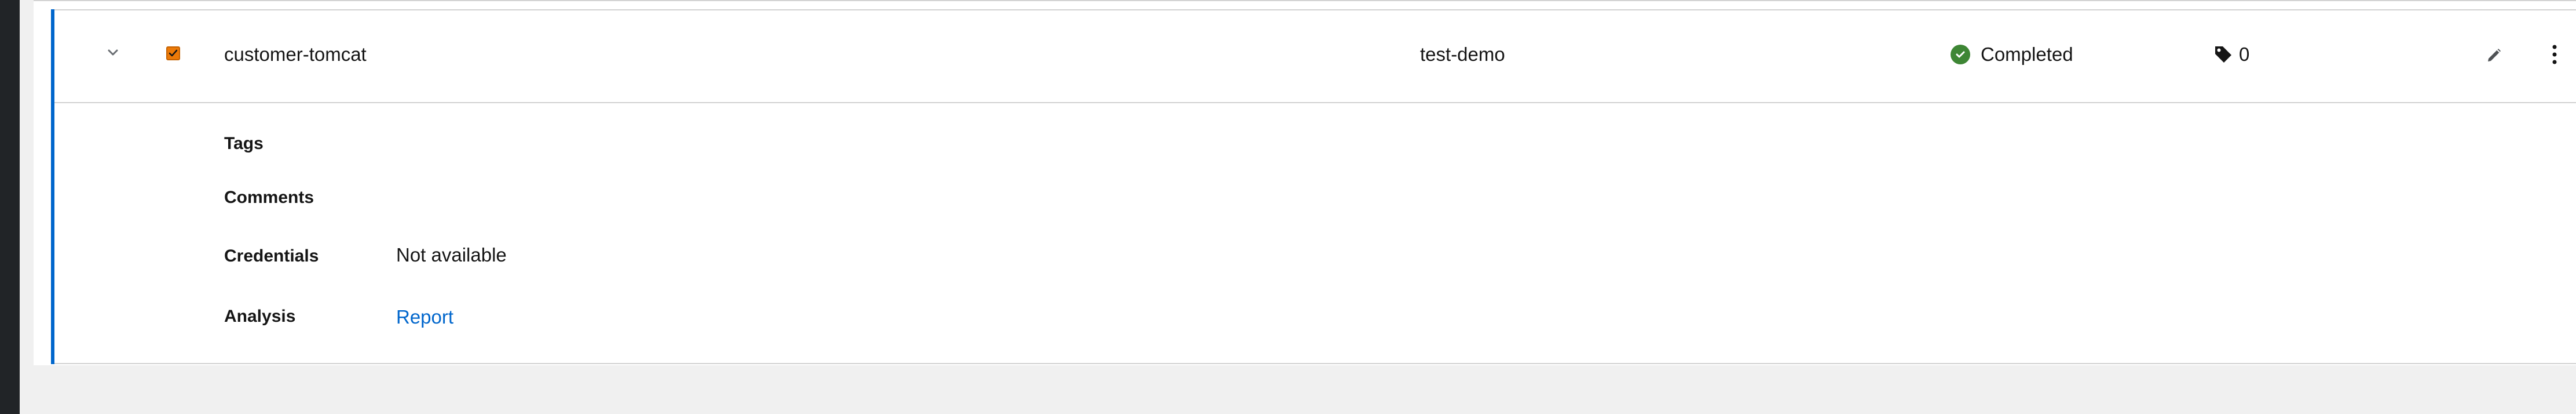  Describe the element at coordinates (269, 197) in the screenshot. I see `detail-label-comments: Comments` at that location.